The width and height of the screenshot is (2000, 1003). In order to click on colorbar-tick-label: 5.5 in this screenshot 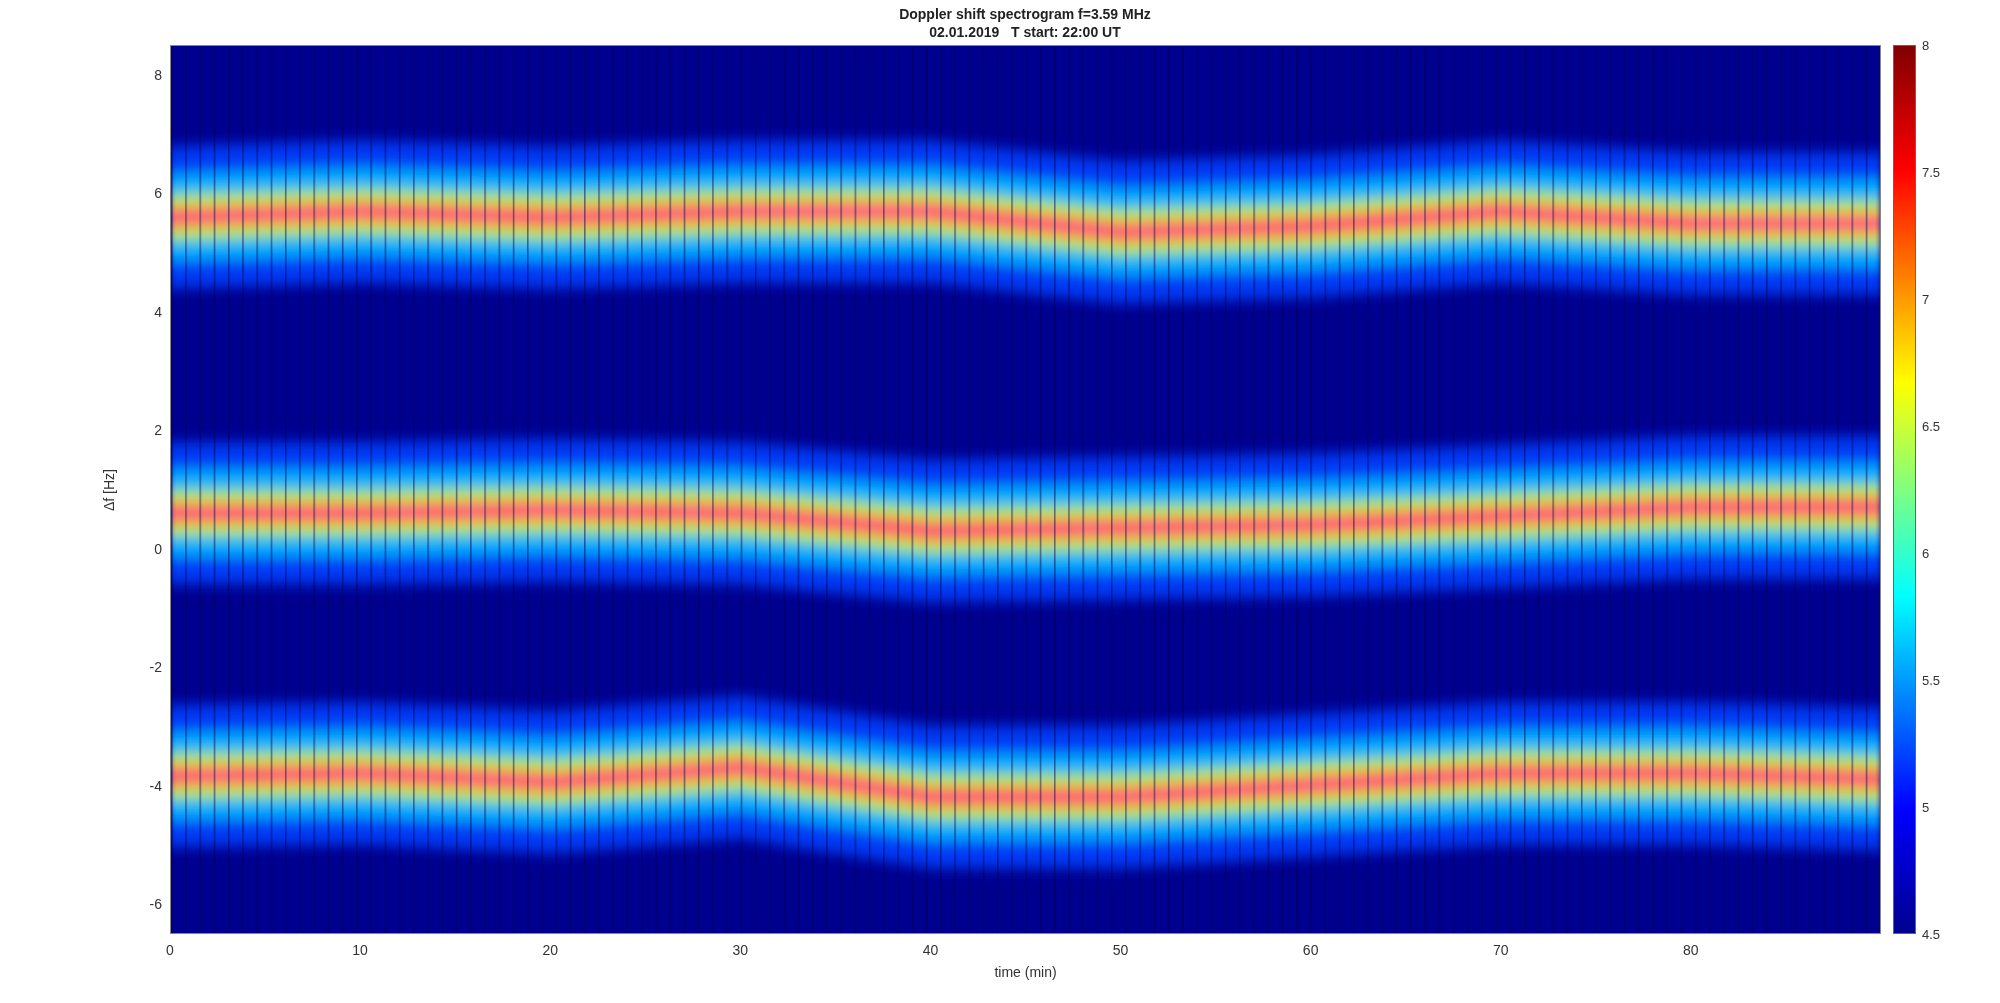, I will do `click(1931, 680)`.